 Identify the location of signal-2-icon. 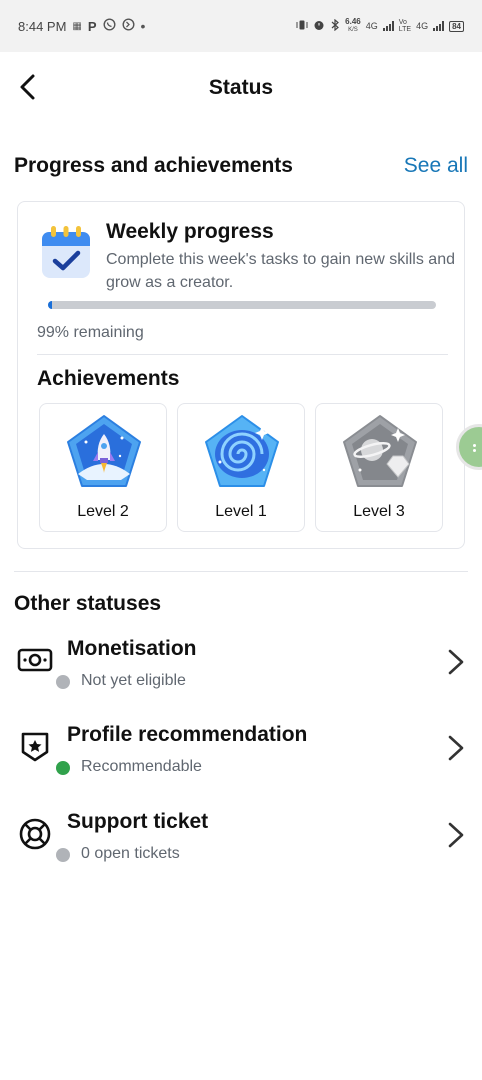
(439, 26).